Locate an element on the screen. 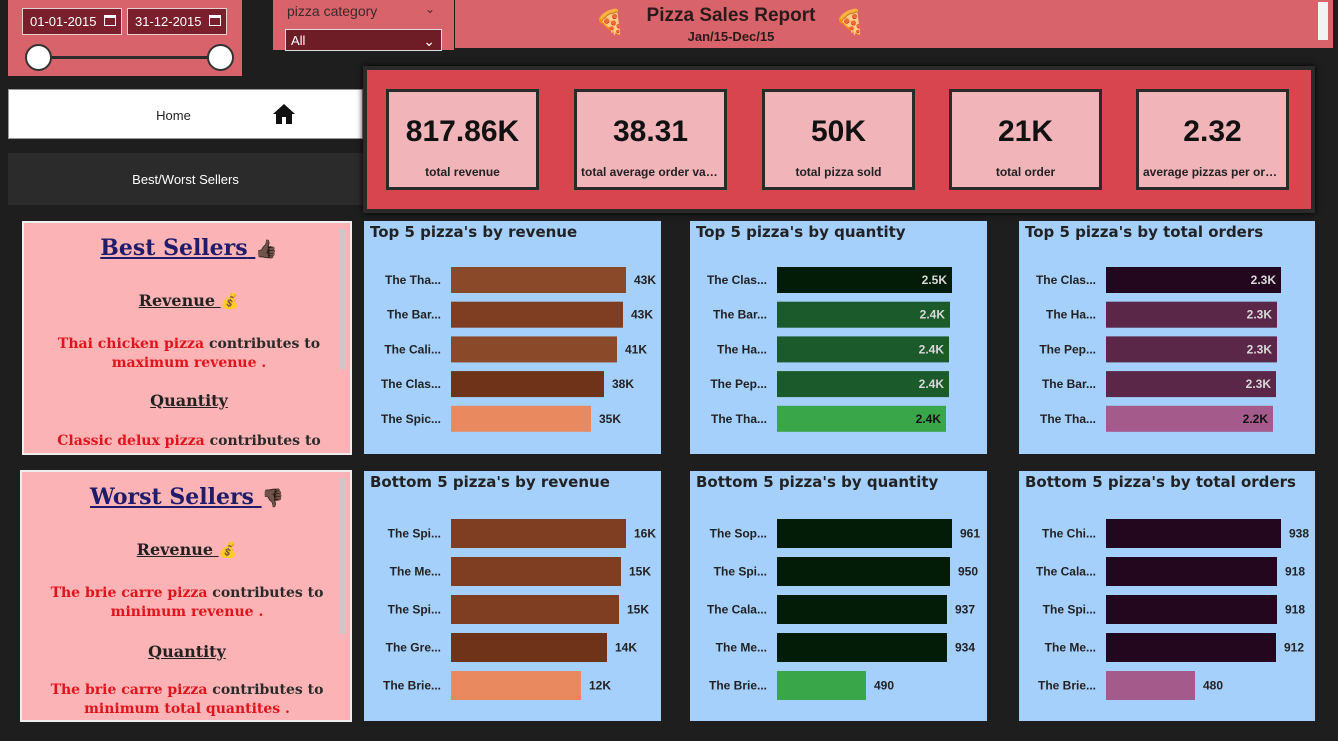 The image size is (1338, 741). kpi-card-average-pizzas-per-order: 2.32 average pizzas per order is located at coordinates (1212, 139).